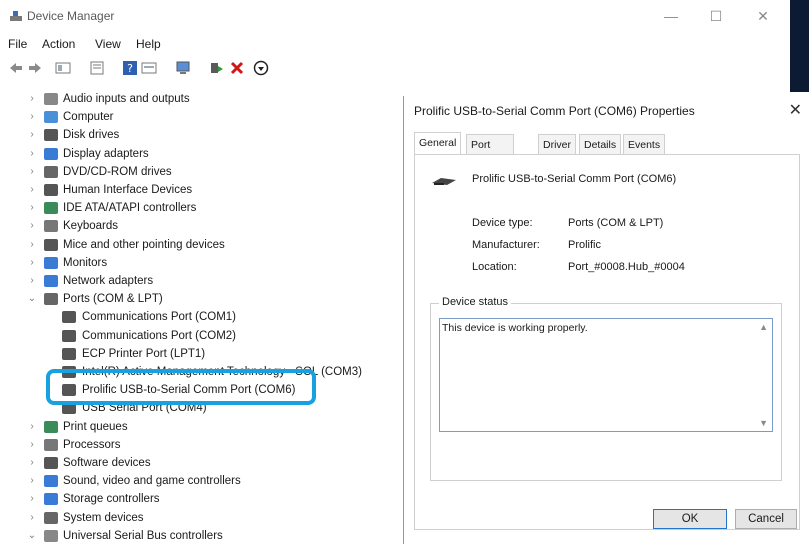 This screenshot has width=809, height=545. Describe the element at coordinates (585, 245) in the screenshot. I see `manufacturer-value: Prolific` at that location.